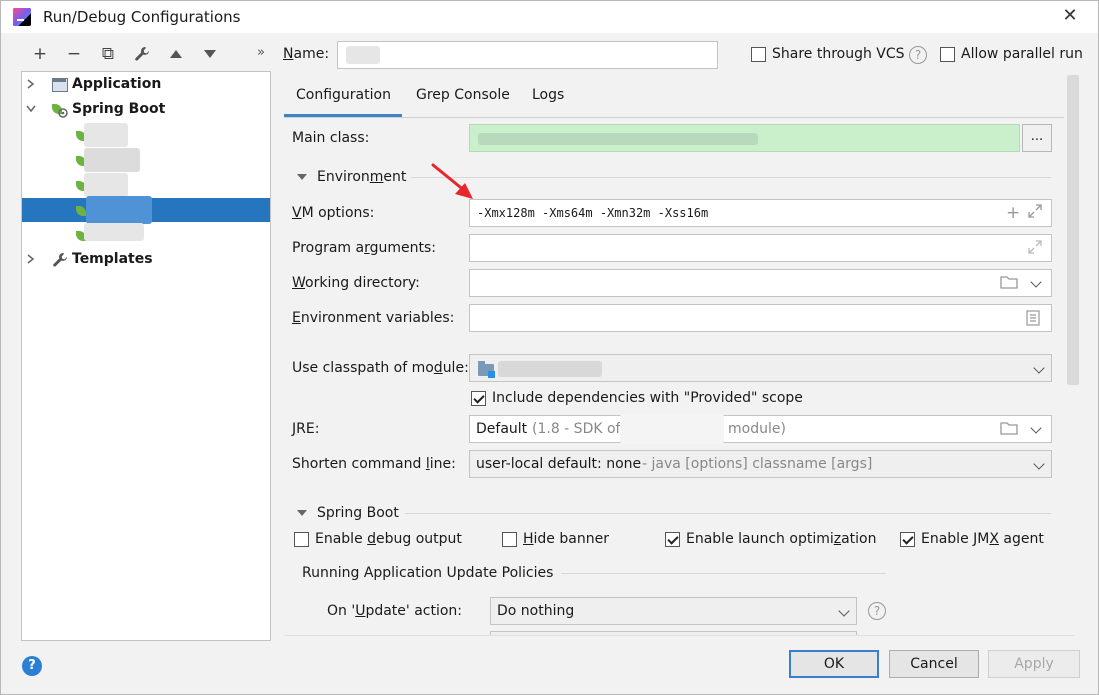  What do you see at coordinates (261, 52) in the screenshot?
I see `more-icon: »` at bounding box center [261, 52].